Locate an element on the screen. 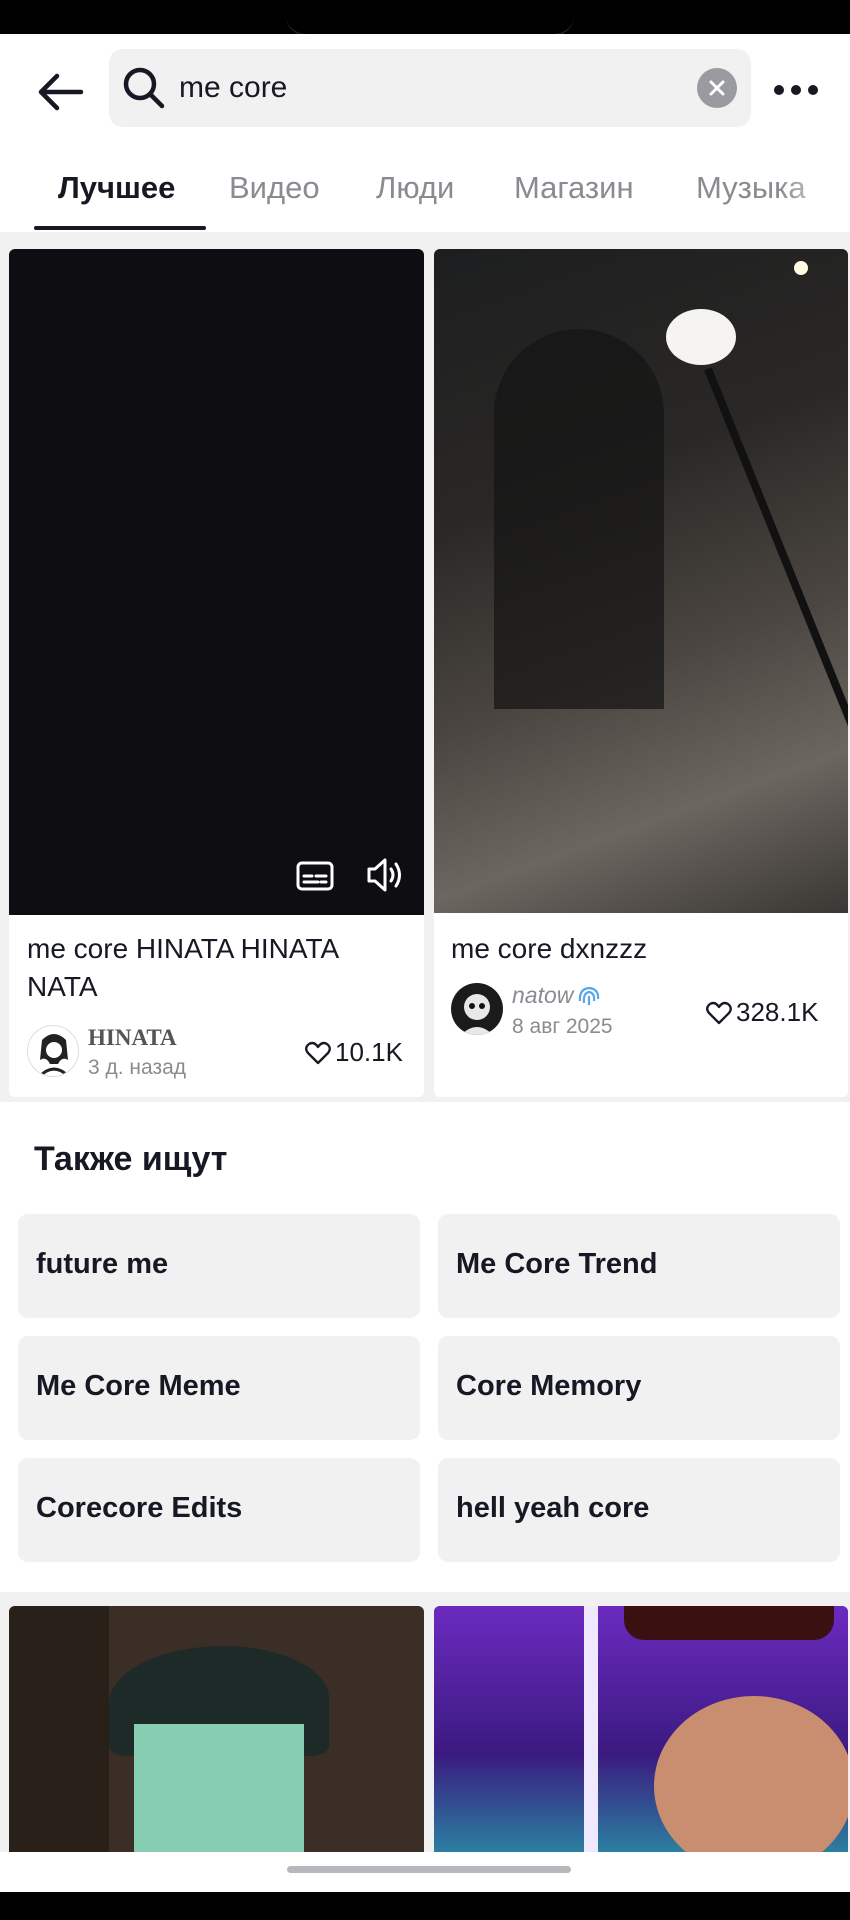 The height and width of the screenshot is (1920, 850). search-bar is located at coordinates (430, 88).